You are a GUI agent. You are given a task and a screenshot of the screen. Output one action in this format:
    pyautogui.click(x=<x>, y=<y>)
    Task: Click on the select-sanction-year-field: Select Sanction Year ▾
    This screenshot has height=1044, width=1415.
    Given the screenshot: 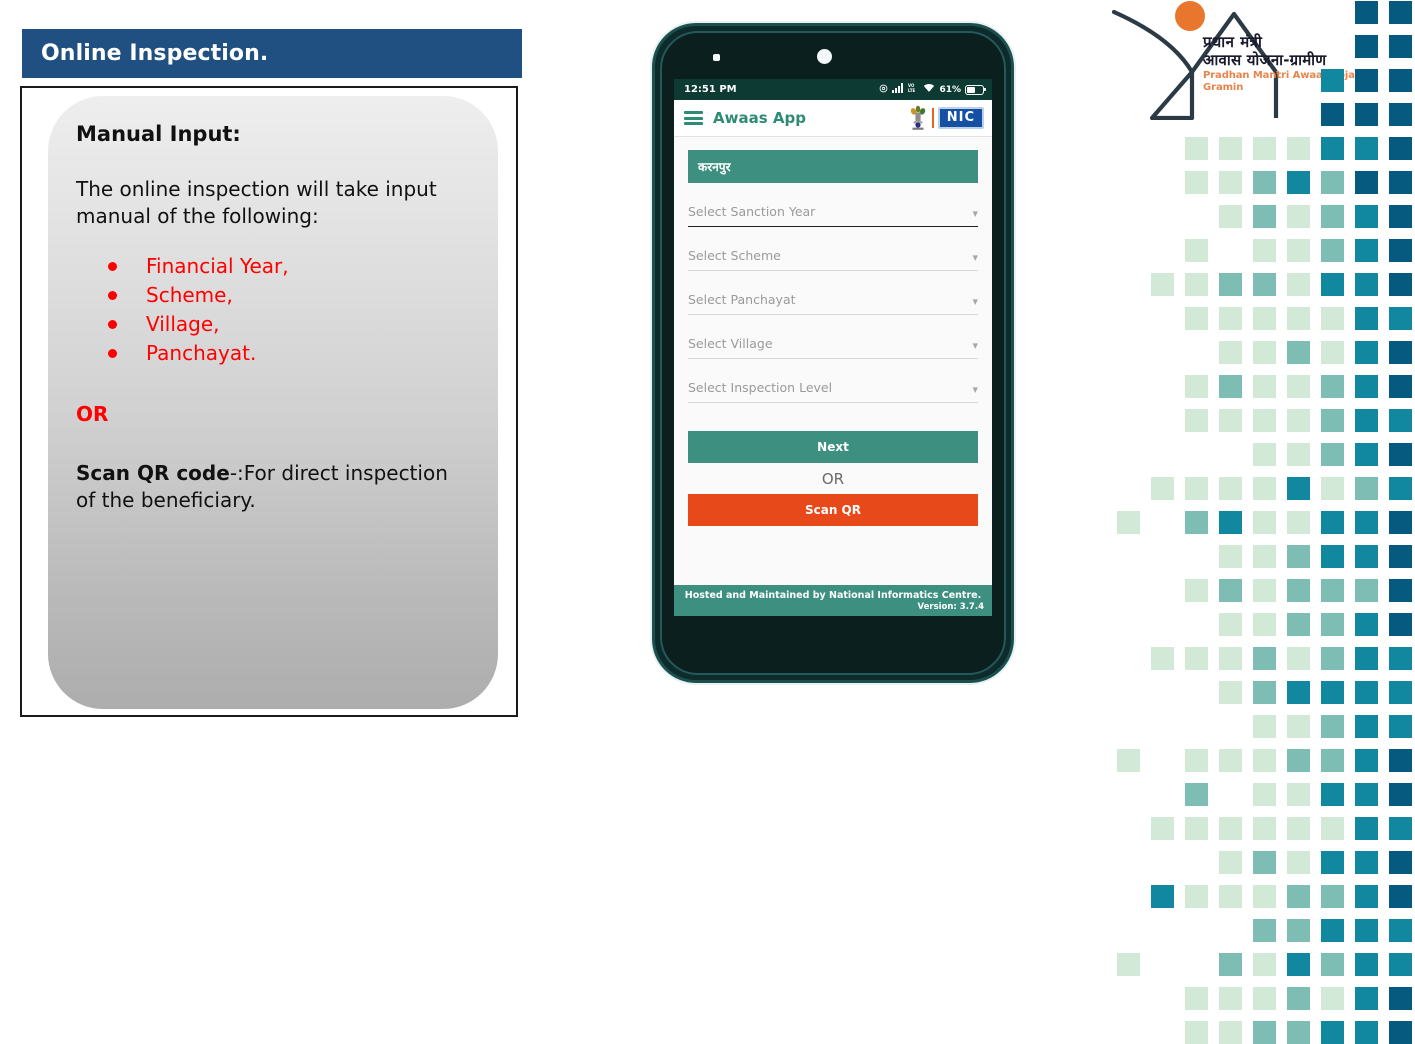 What is the action you would take?
    pyautogui.click(x=833, y=215)
    